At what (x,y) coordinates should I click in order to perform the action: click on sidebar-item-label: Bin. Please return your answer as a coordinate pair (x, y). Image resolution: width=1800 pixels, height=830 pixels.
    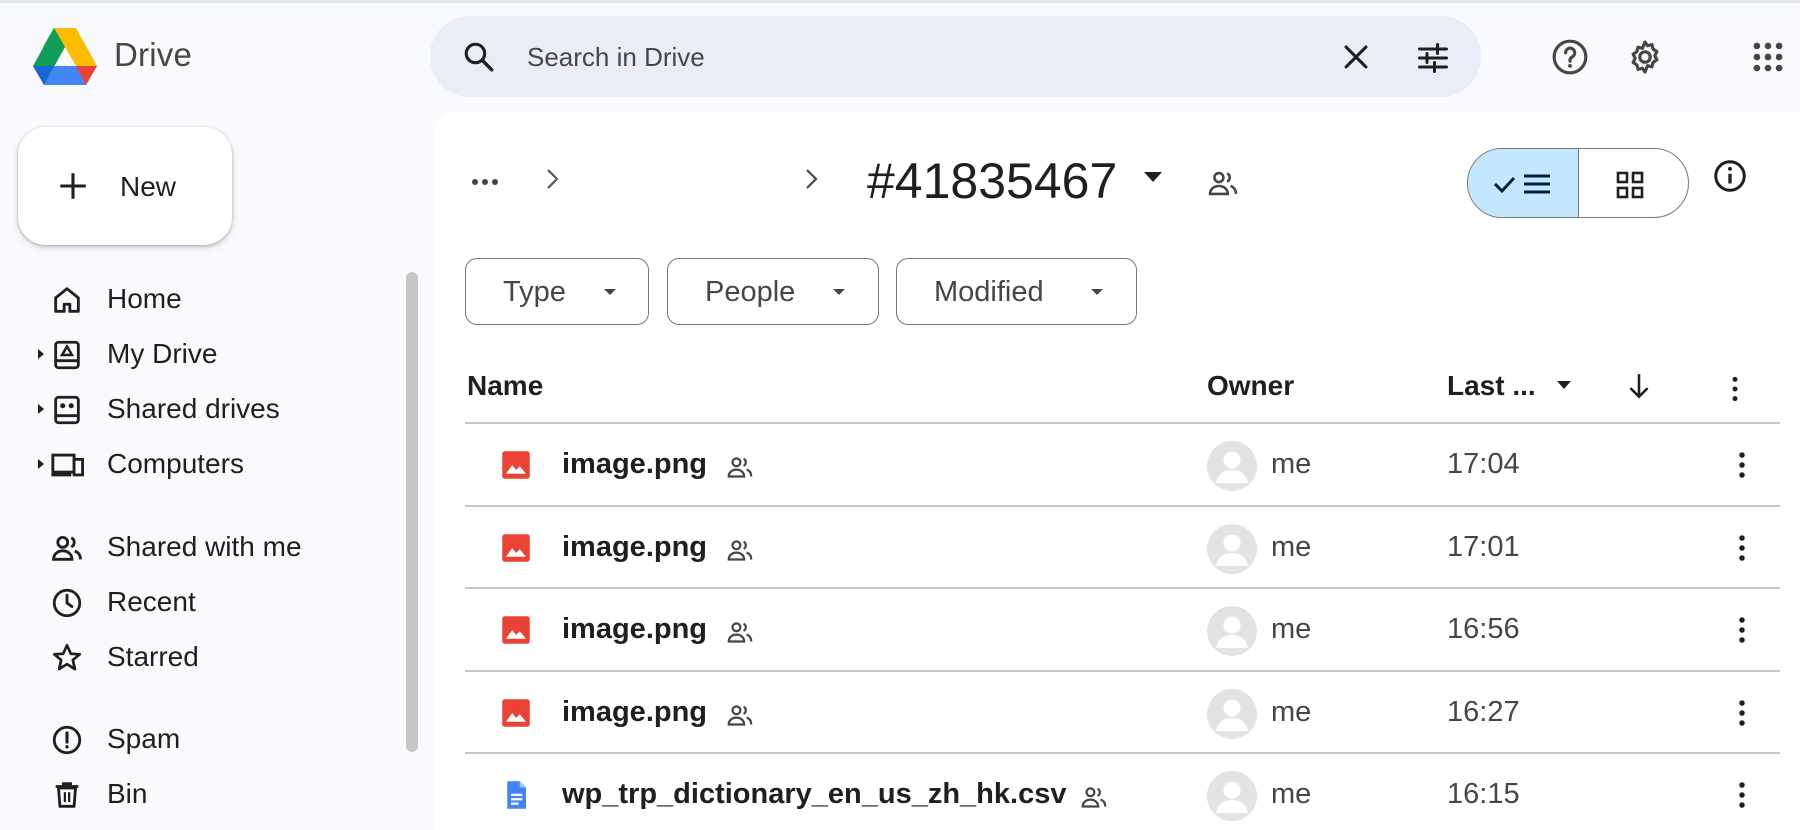
    Looking at the image, I should click on (127, 793).